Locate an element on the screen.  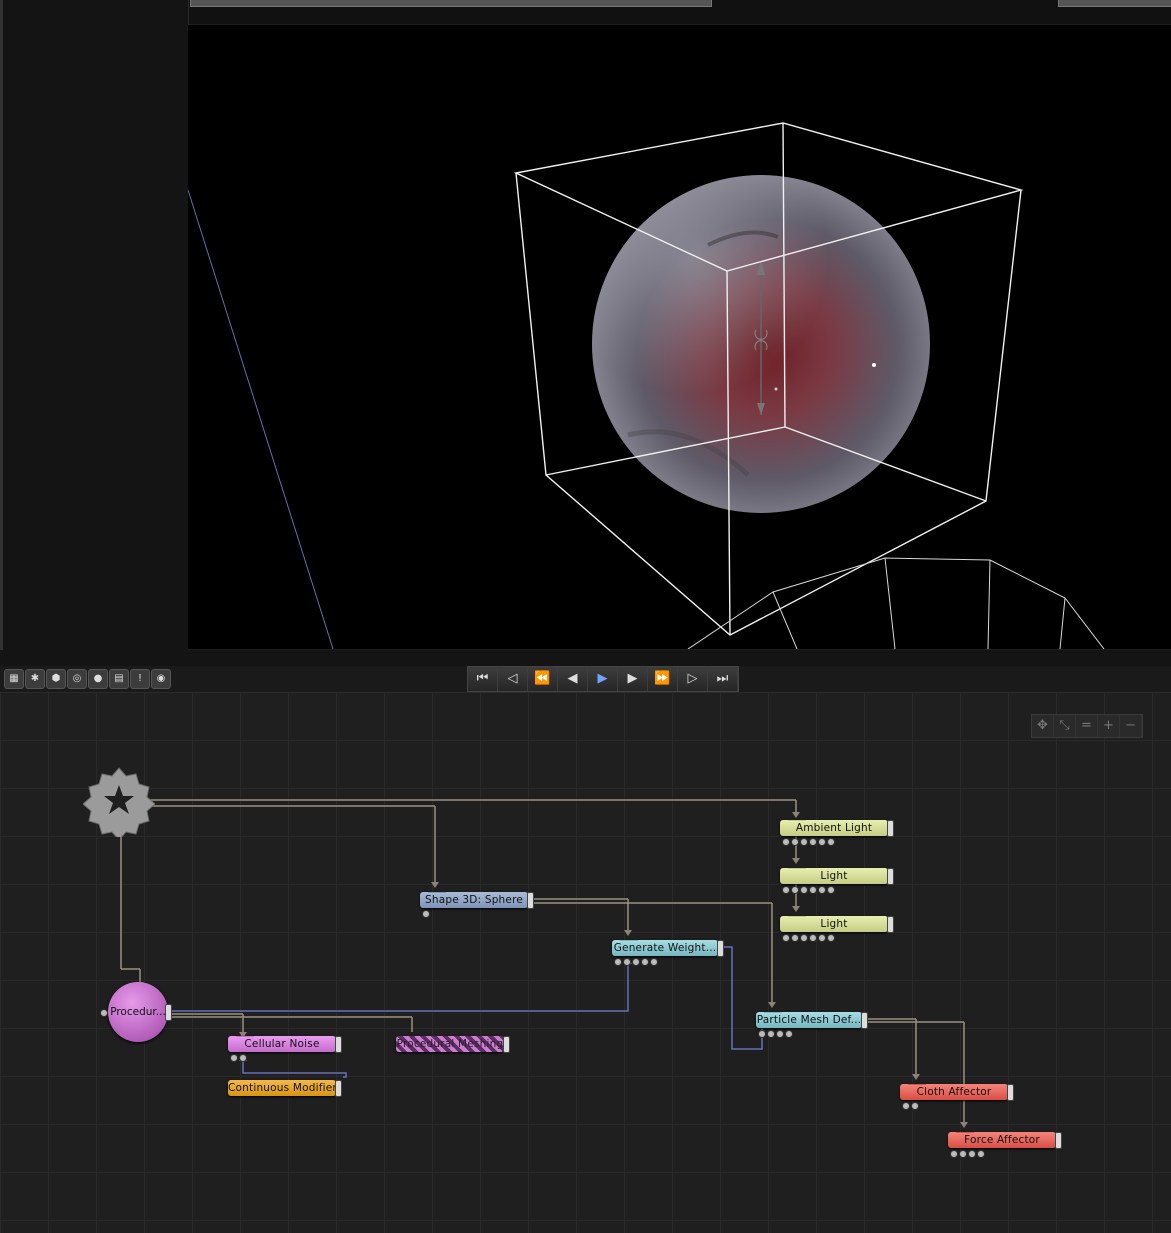
asterisk-icon: ✱ is located at coordinates (35, 679).